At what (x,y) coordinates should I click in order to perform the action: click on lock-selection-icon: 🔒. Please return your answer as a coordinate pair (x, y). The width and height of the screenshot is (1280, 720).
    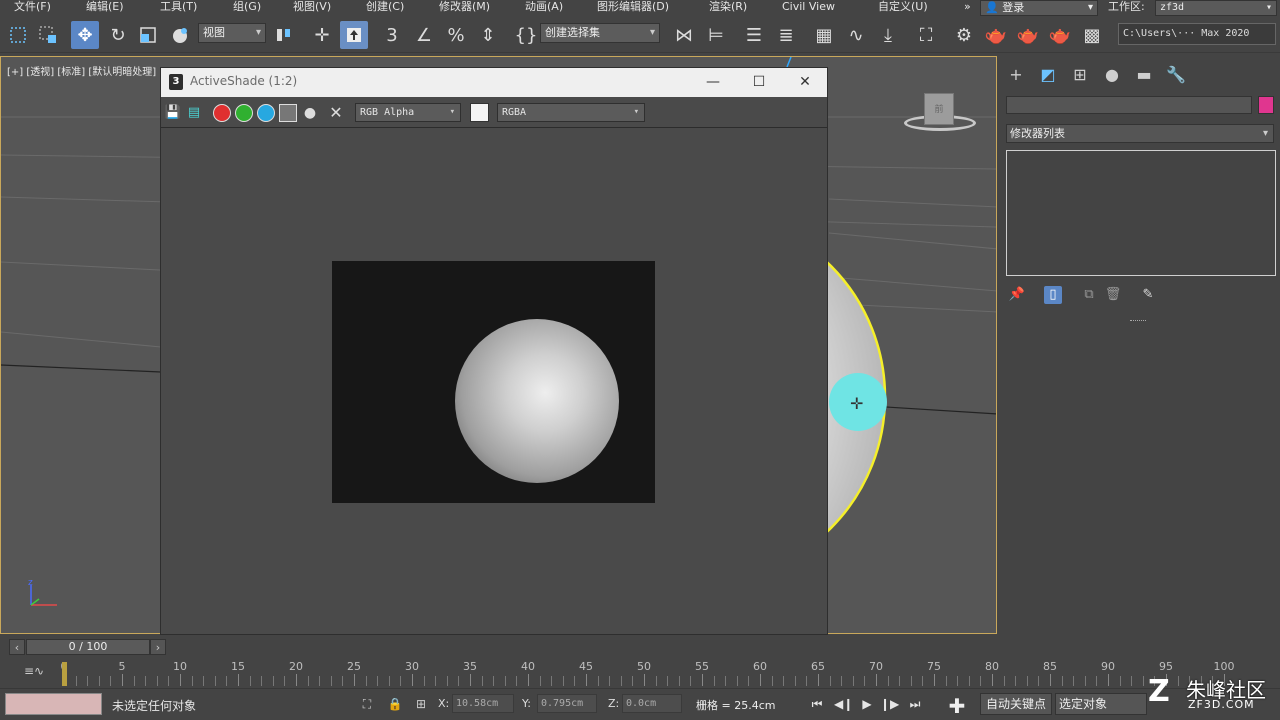
    Looking at the image, I should click on (395, 704).